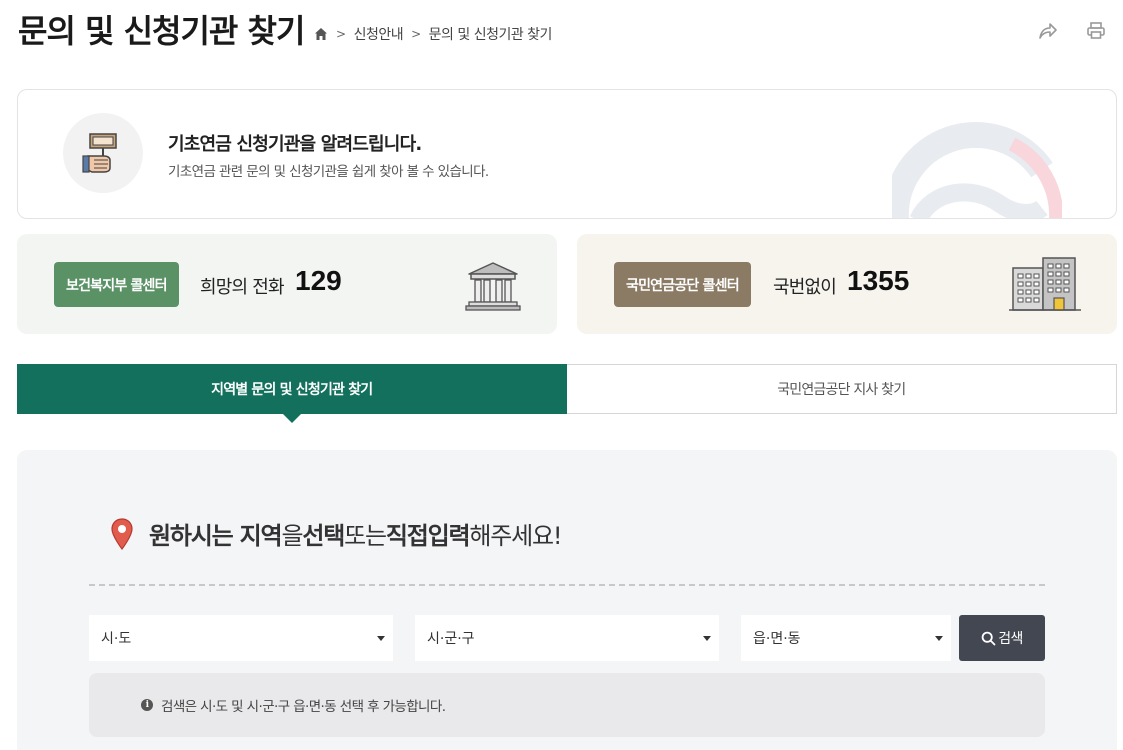  Describe the element at coordinates (1096, 31) in the screenshot. I see `print-icon` at that location.